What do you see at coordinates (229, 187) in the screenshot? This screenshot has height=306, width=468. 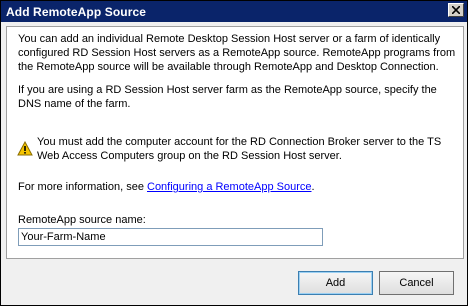 I see `configuring-remoteapp-source-link: Configuring a RemoteApp Source` at bounding box center [229, 187].